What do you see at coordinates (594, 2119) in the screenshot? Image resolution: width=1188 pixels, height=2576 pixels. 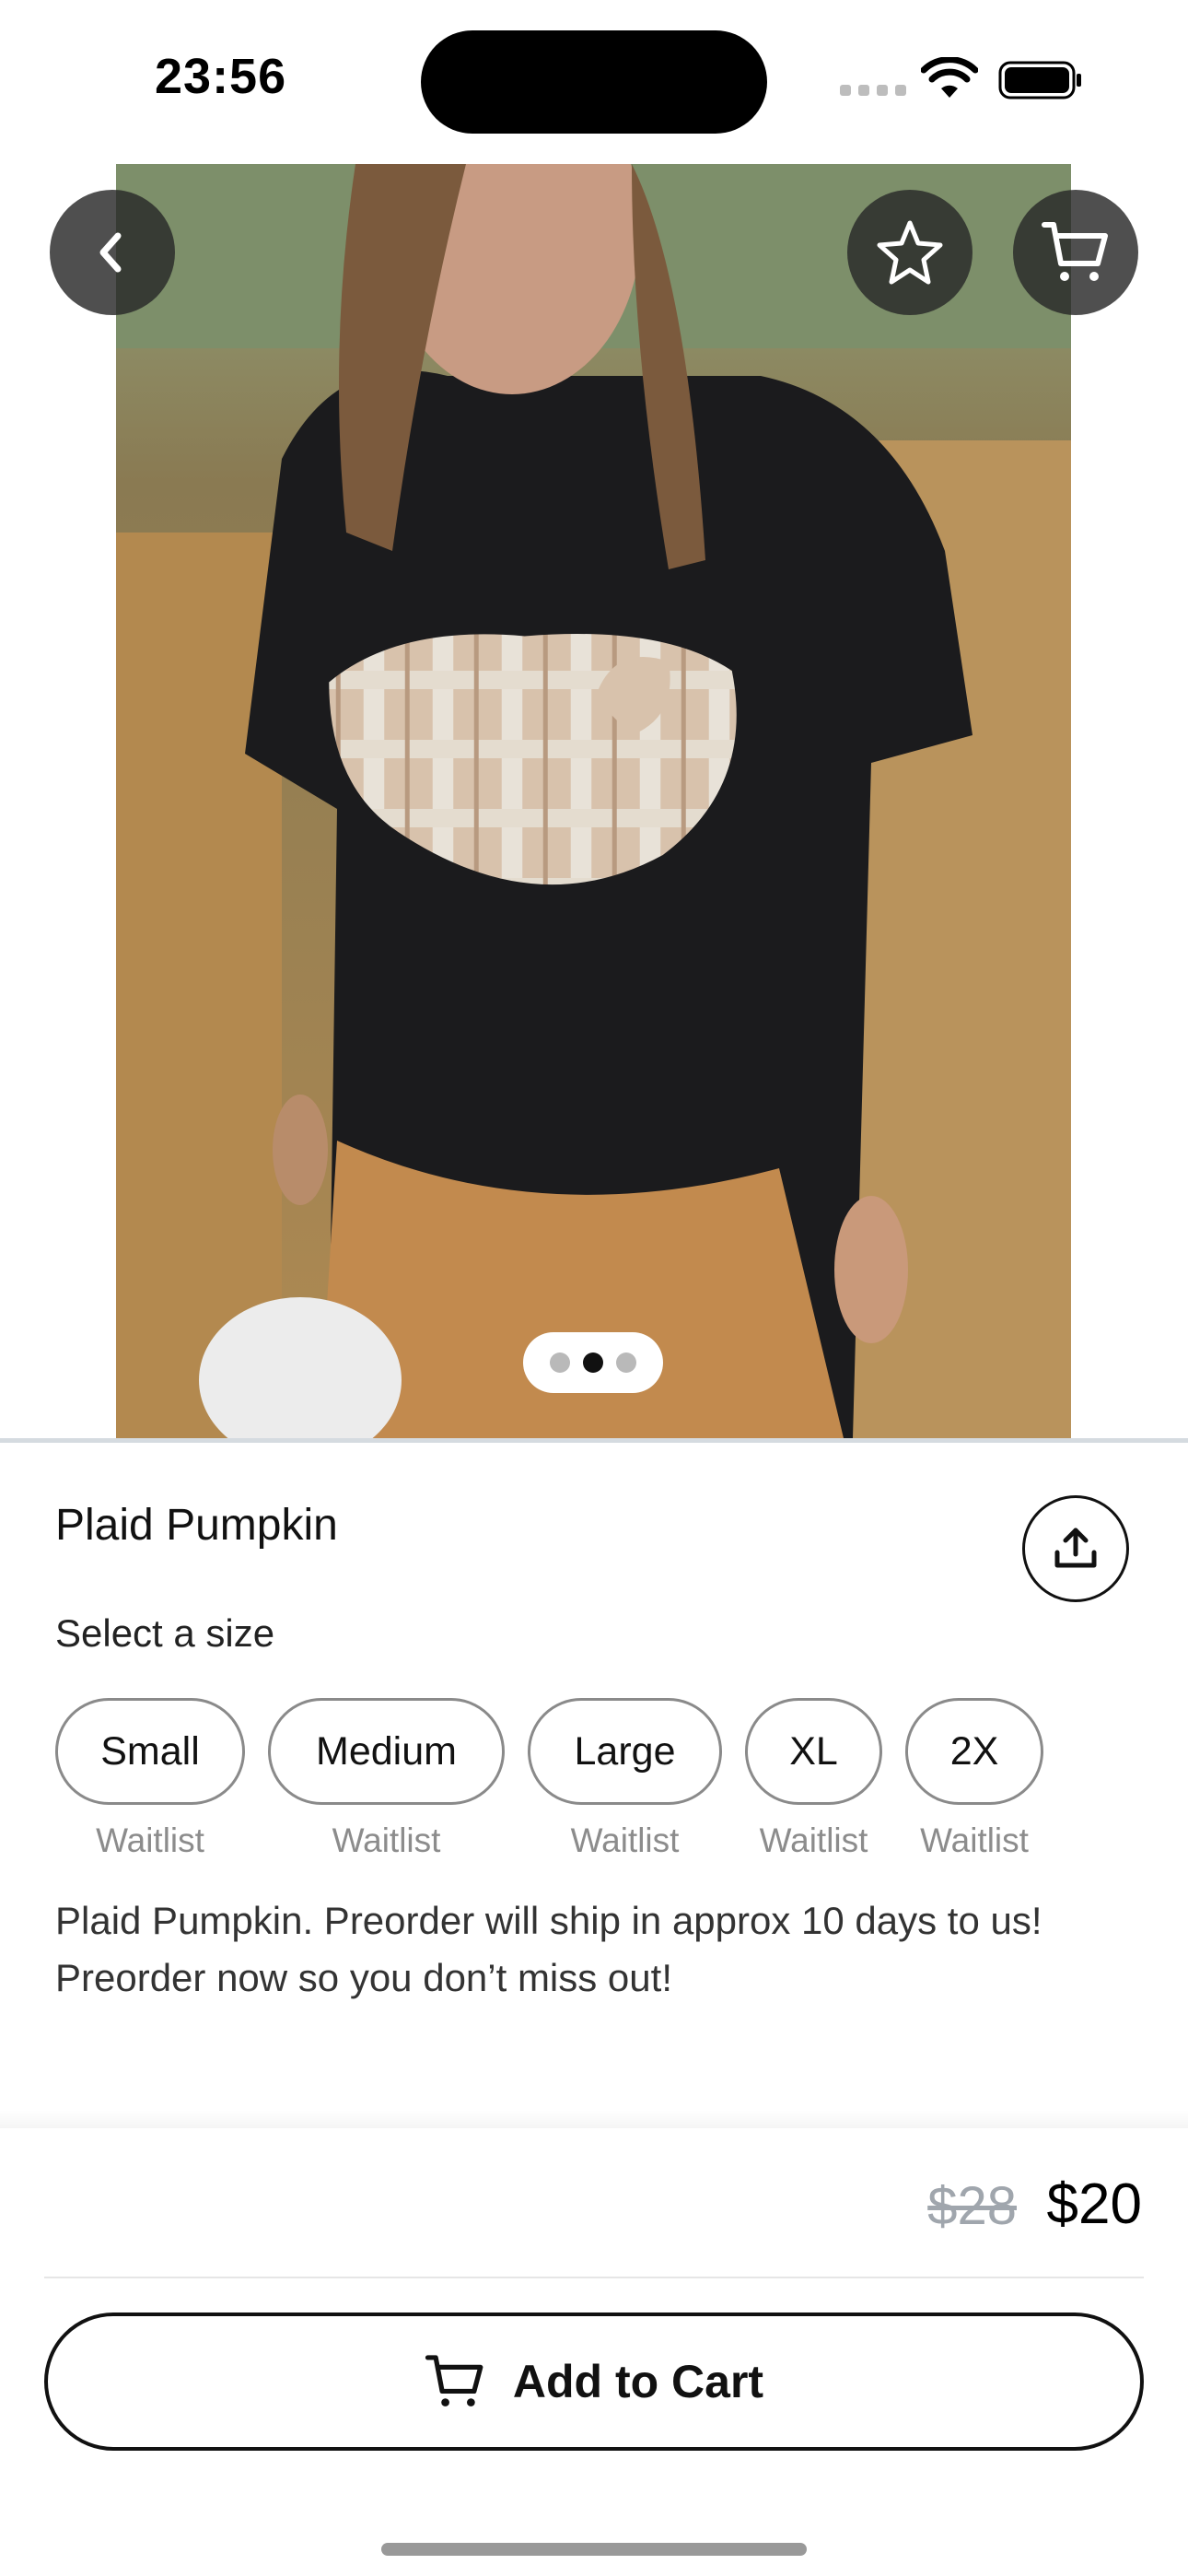 I see `footer-shadow` at bounding box center [594, 2119].